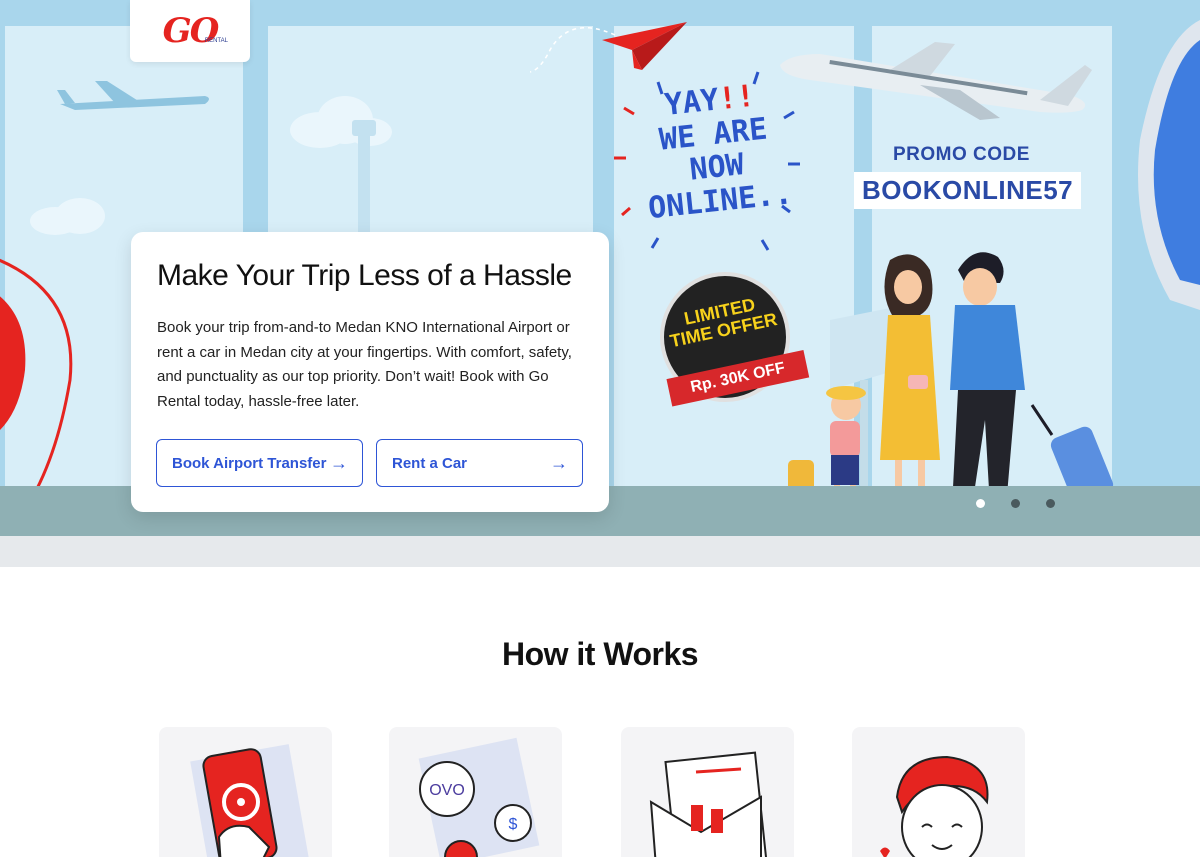 This screenshot has width=1200, height=857. Describe the element at coordinates (133, 95) in the screenshot. I see `airplane-silhouette-icon` at that location.